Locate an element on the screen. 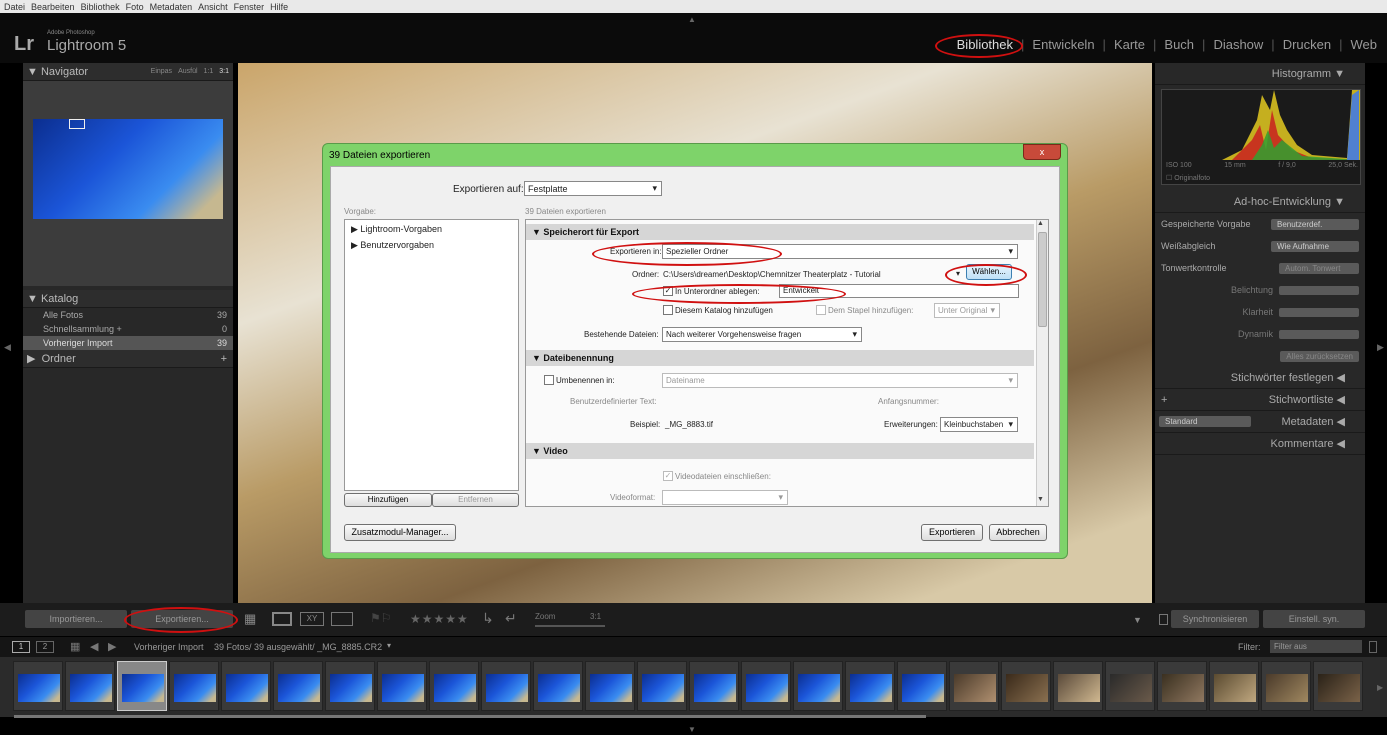 This screenshot has height=735, width=1387. window-2-button: 2 is located at coordinates (45, 647).